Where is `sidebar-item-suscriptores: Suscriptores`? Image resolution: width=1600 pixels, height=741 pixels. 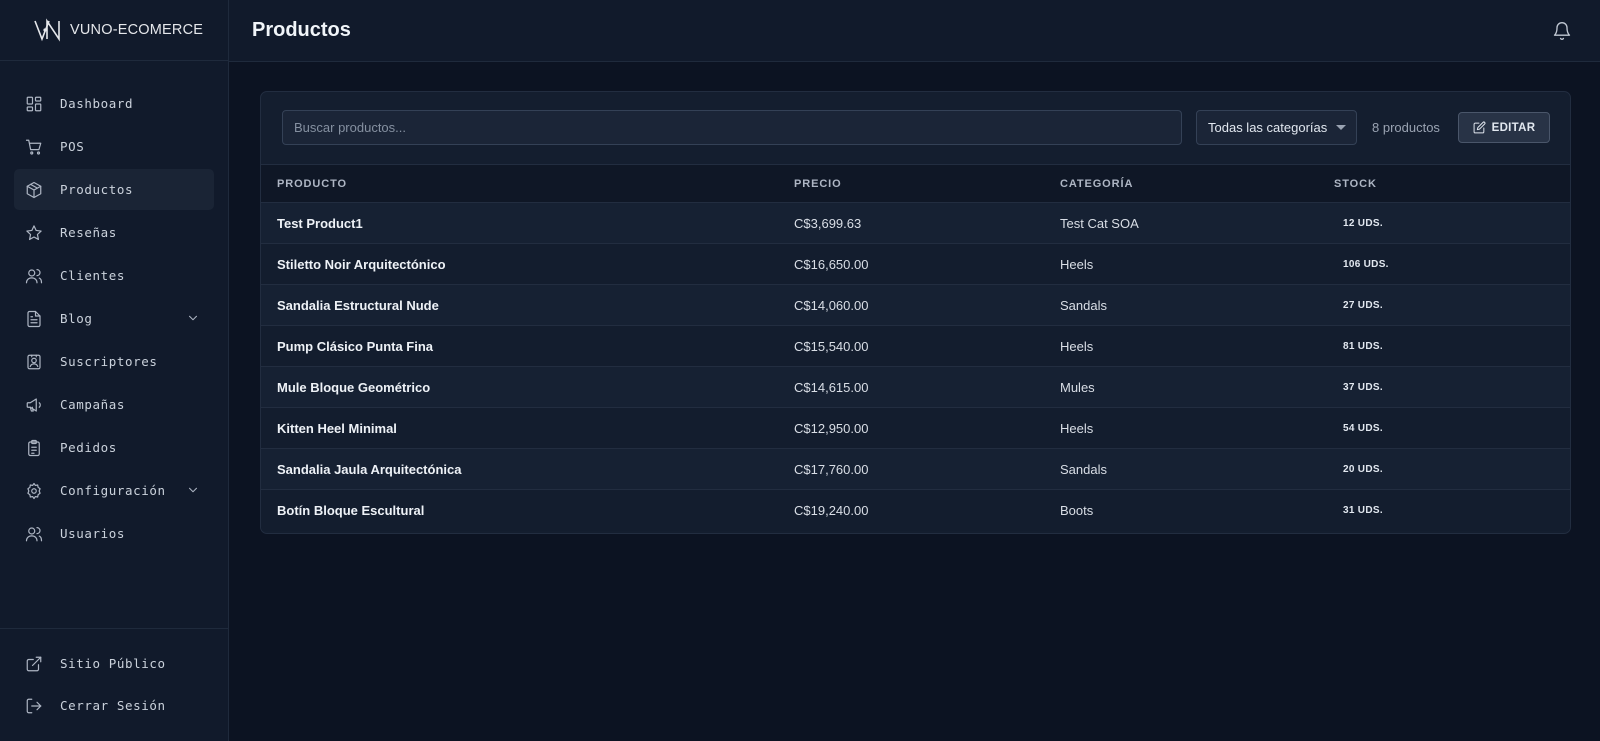
sidebar-item-suscriptores: Suscriptores is located at coordinates (114, 361).